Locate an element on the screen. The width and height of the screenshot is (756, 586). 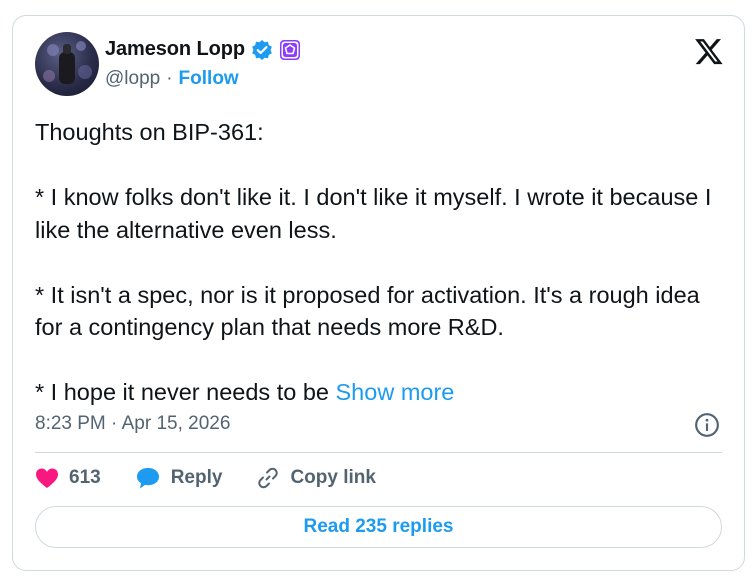
affiliate-badge-icon is located at coordinates (289, 49).